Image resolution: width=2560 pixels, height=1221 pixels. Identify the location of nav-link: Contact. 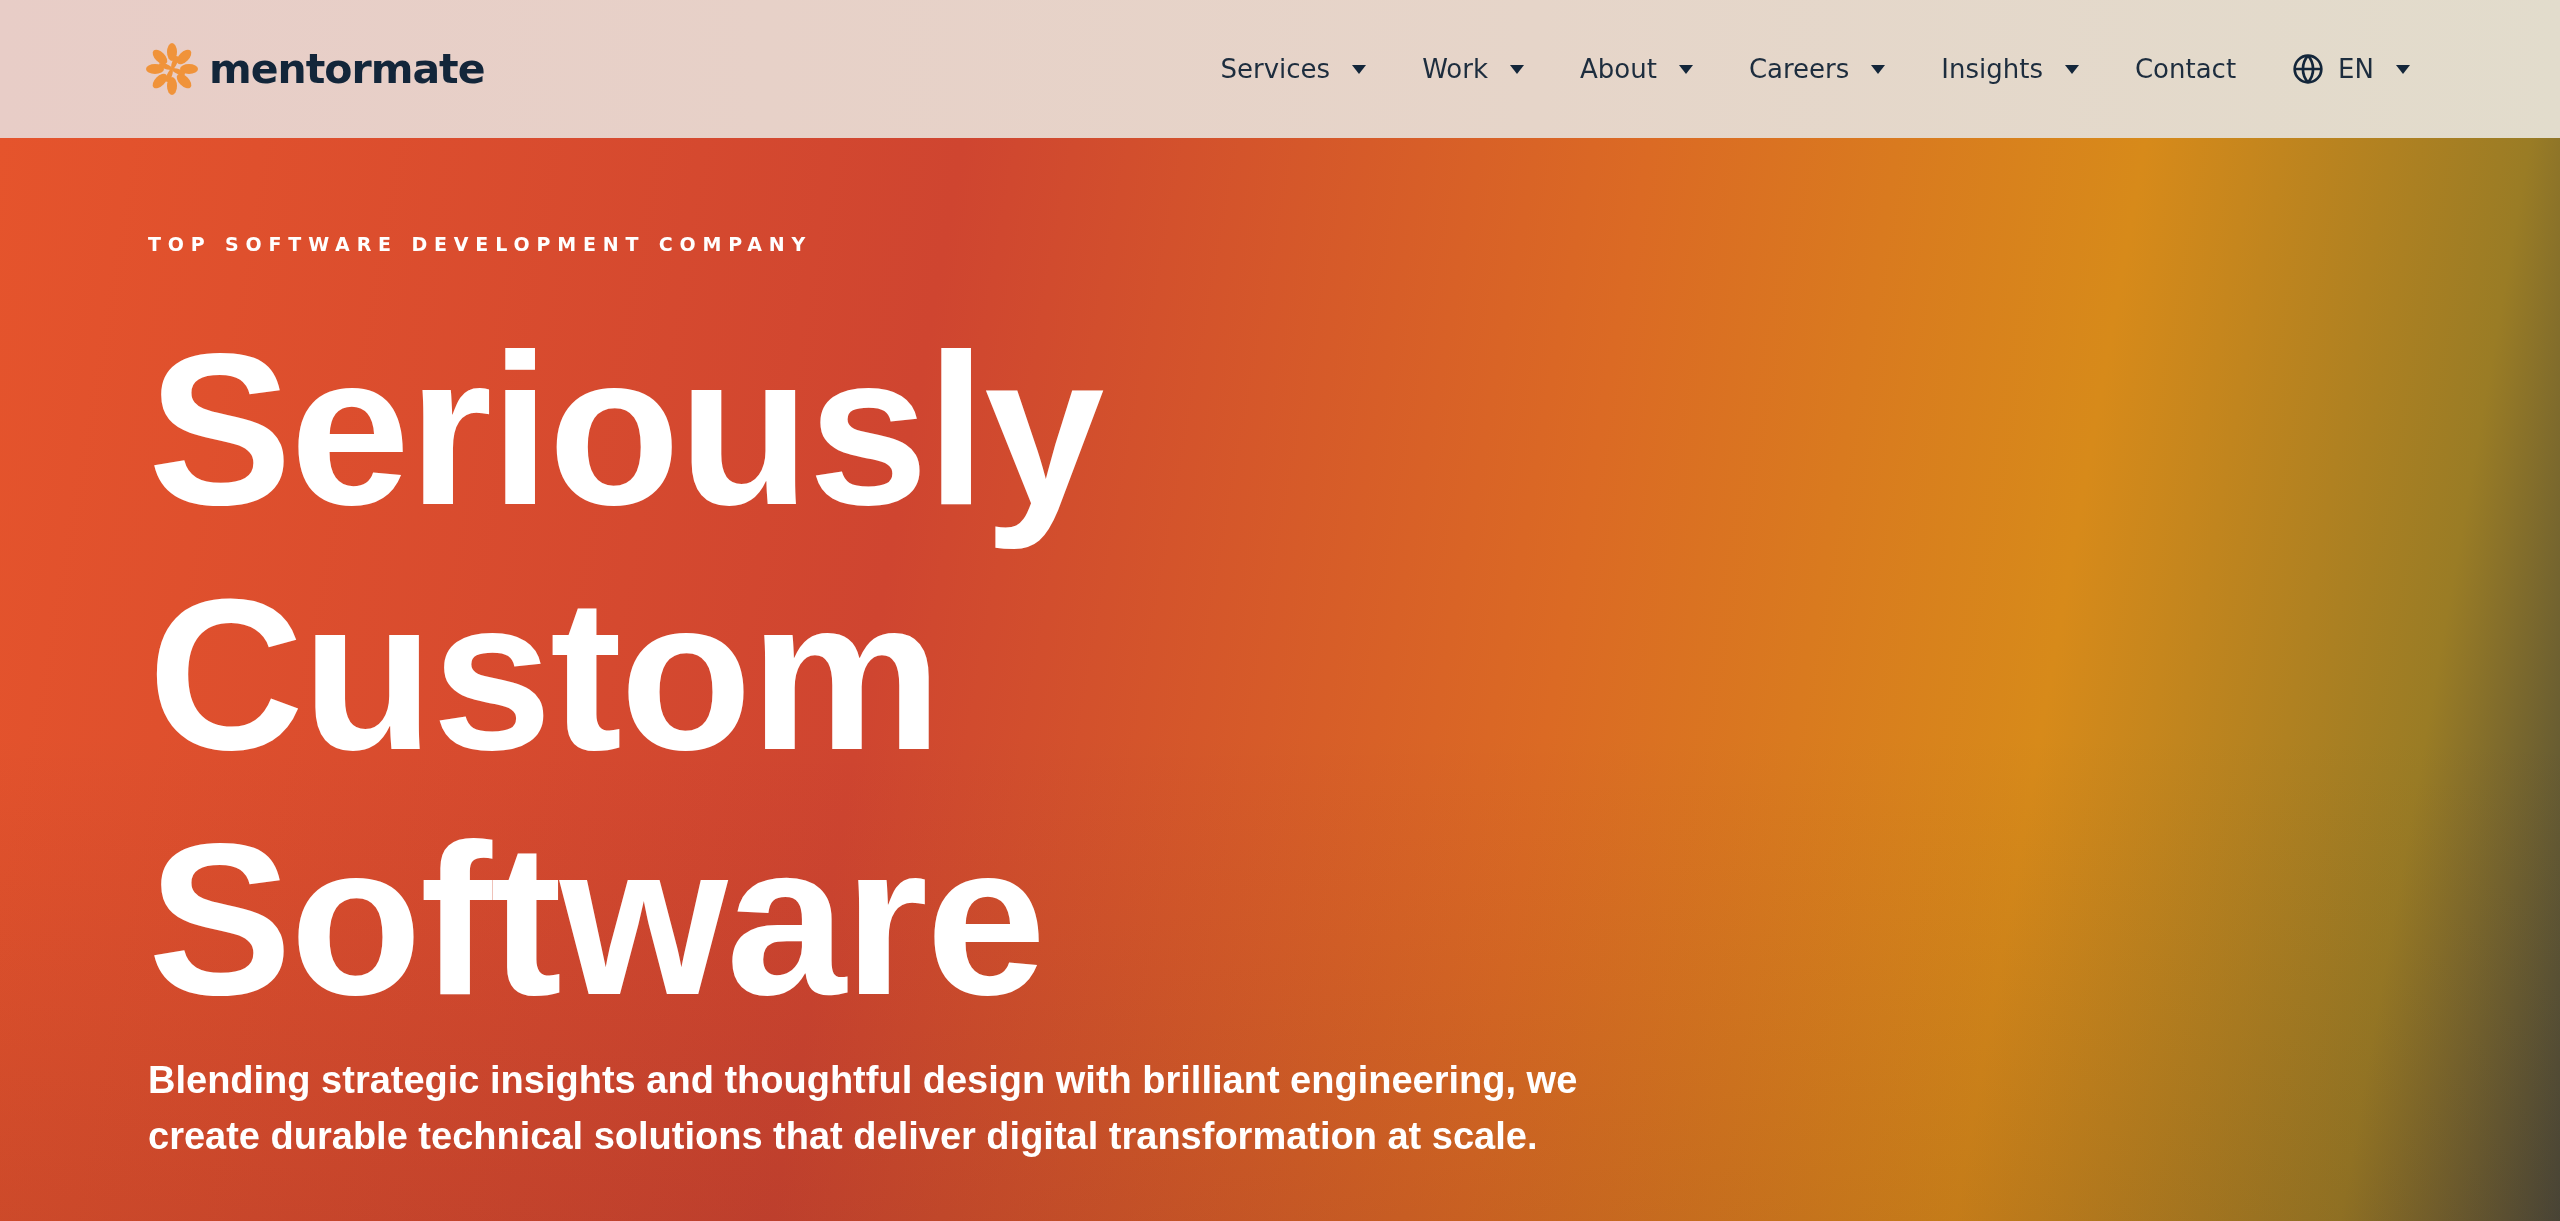
(2185, 69).